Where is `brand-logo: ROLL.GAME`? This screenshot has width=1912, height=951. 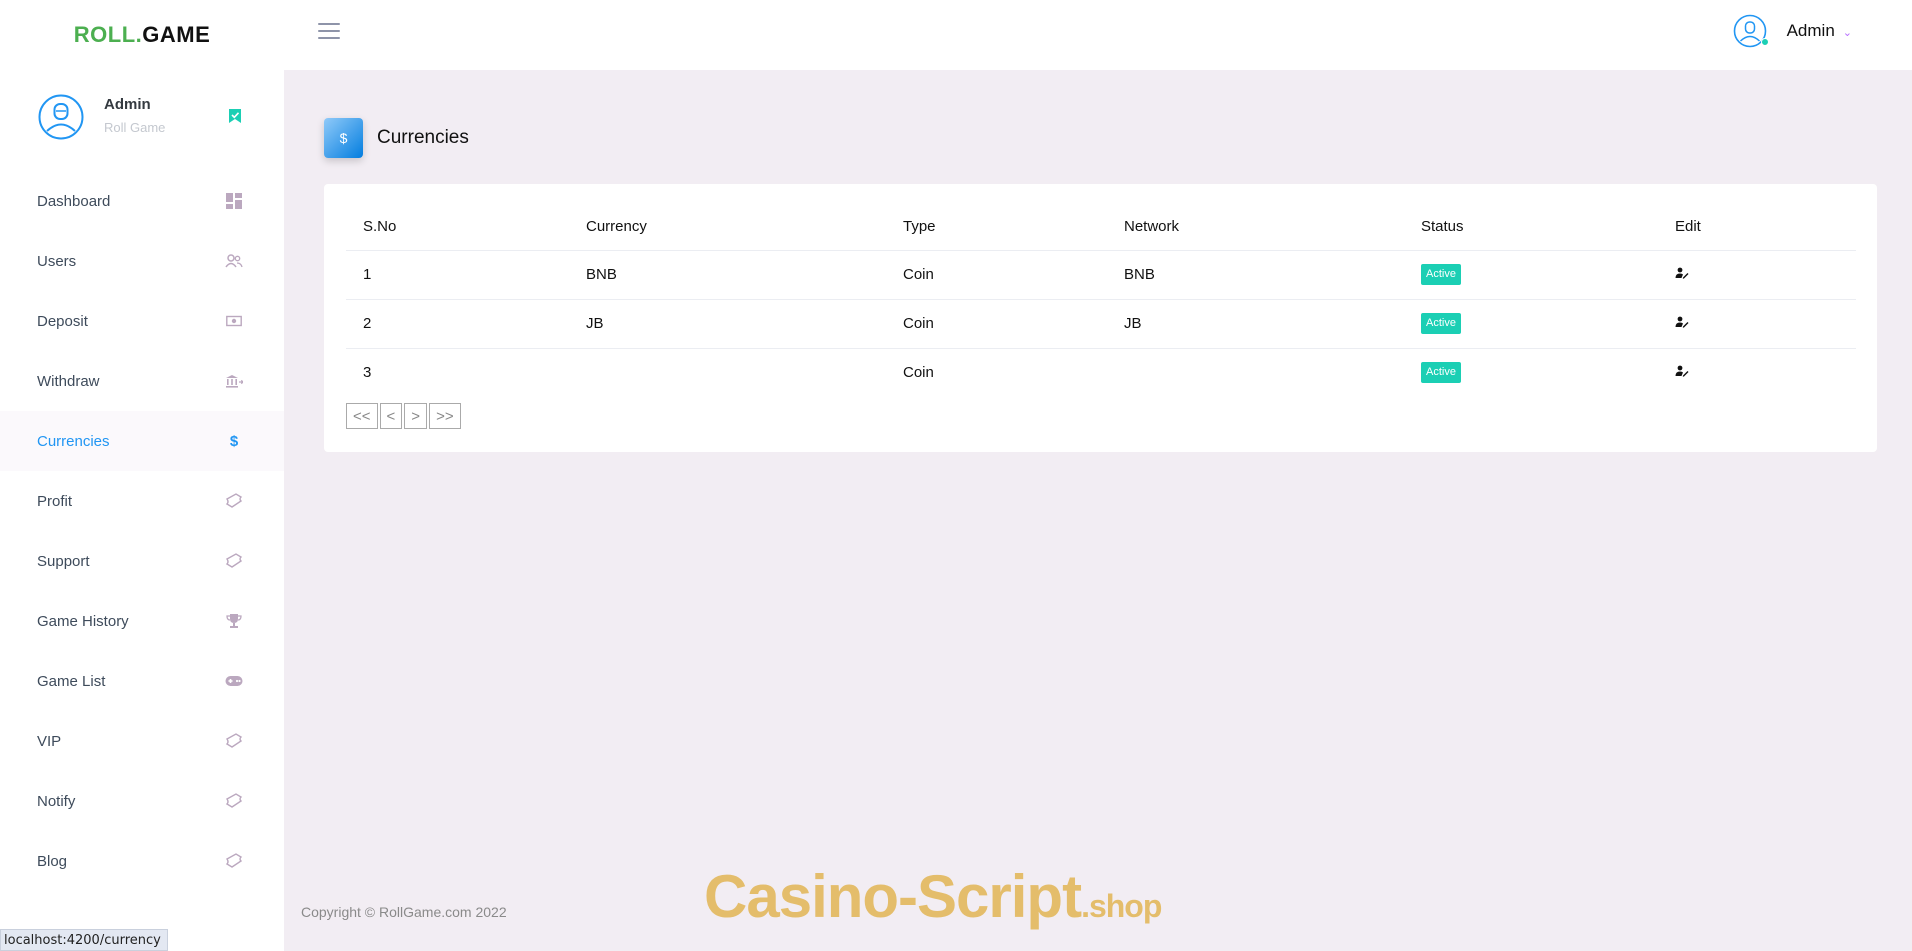
brand-logo: ROLL.GAME is located at coordinates (142, 35).